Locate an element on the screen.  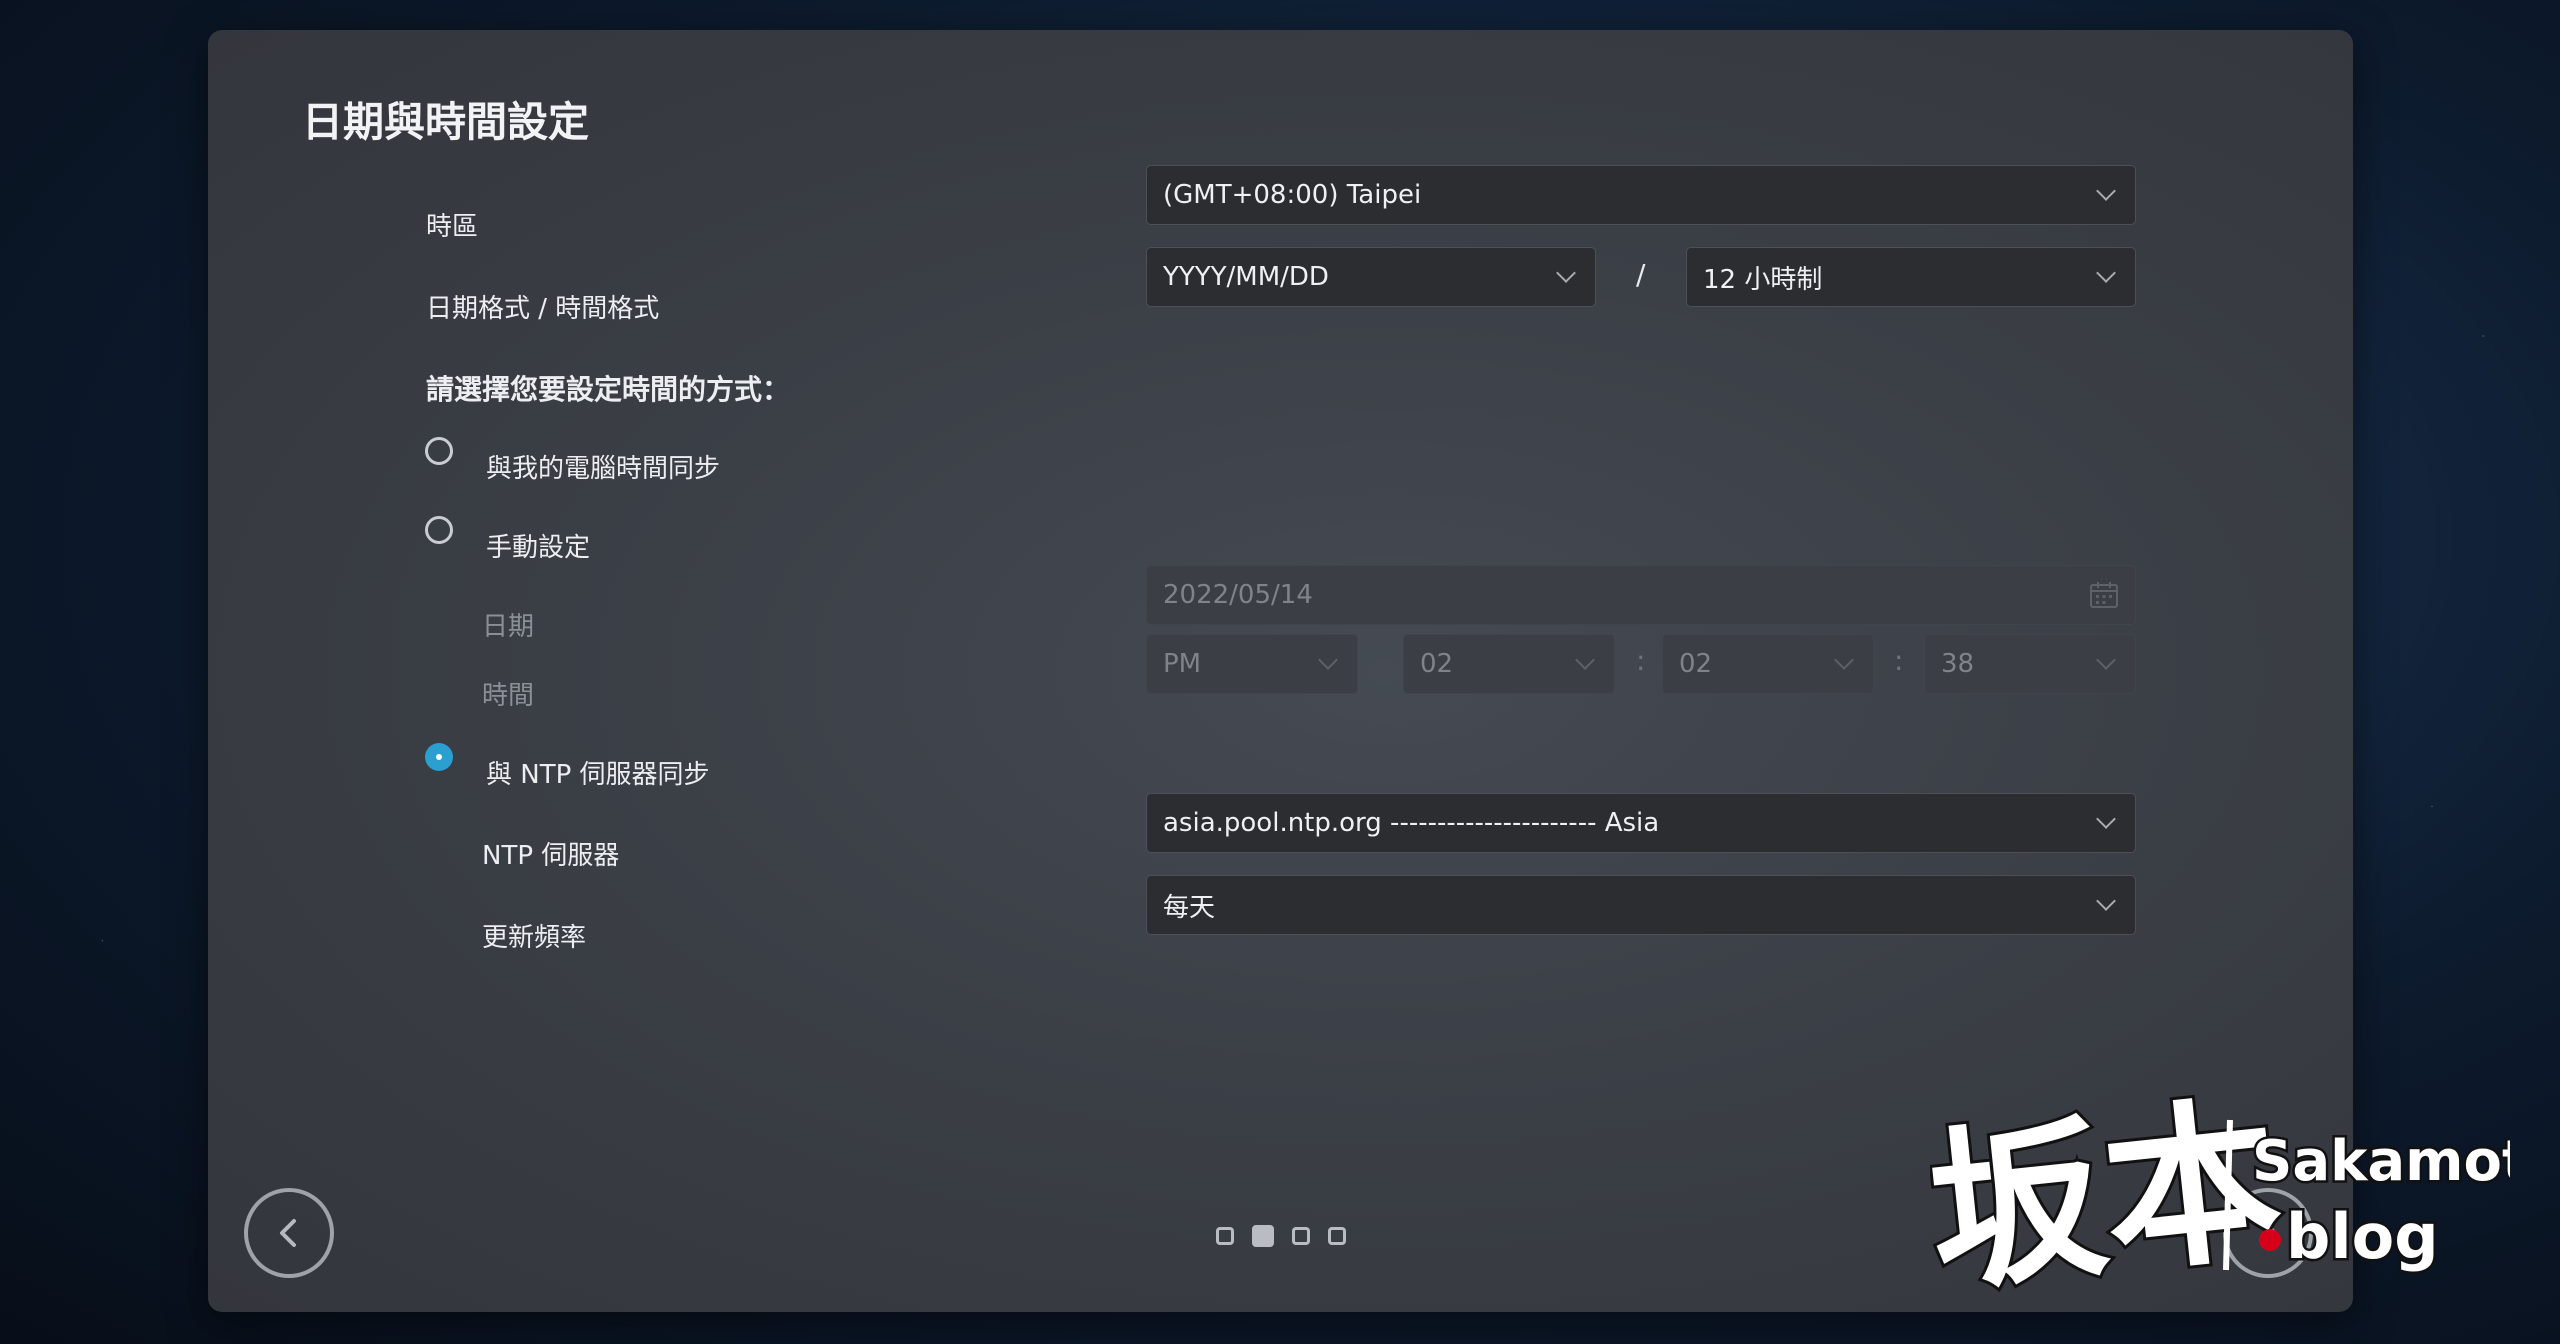
watermark-latin-top: Sakamoto is located at coordinates (2381, 1161).